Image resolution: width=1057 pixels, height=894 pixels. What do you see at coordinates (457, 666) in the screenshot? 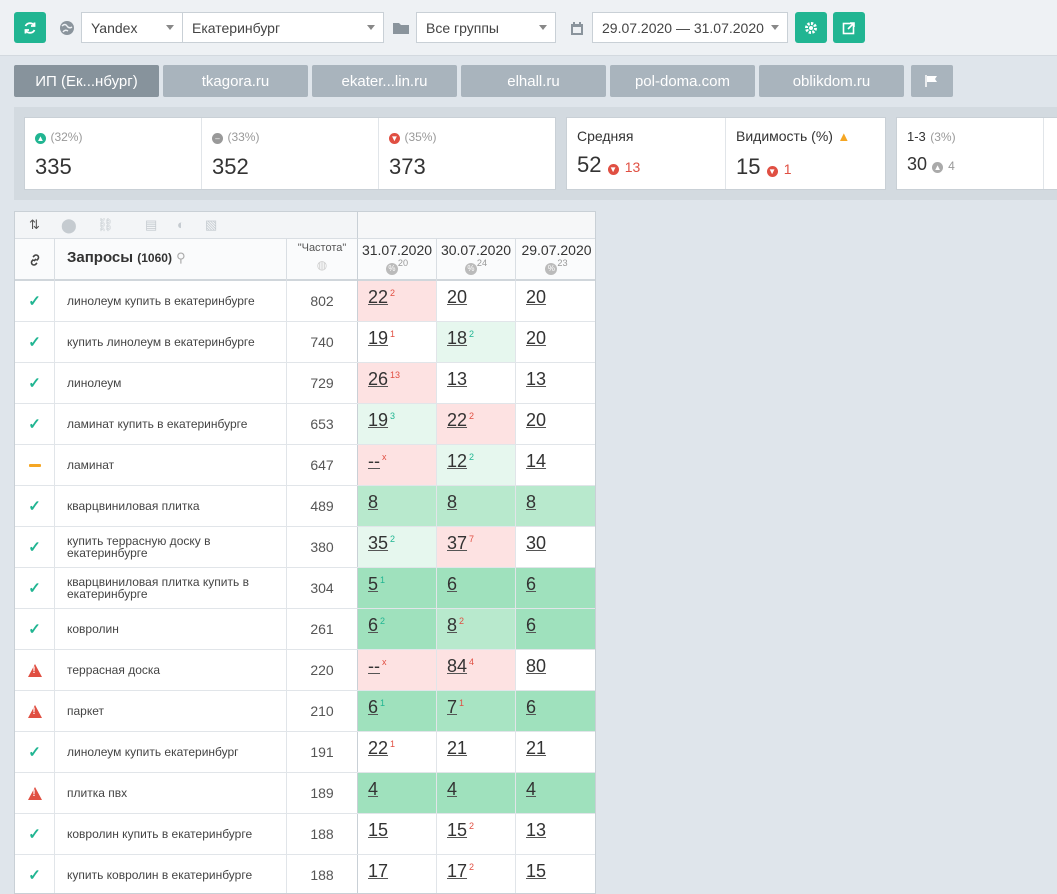
I see `position-value: 84` at bounding box center [457, 666].